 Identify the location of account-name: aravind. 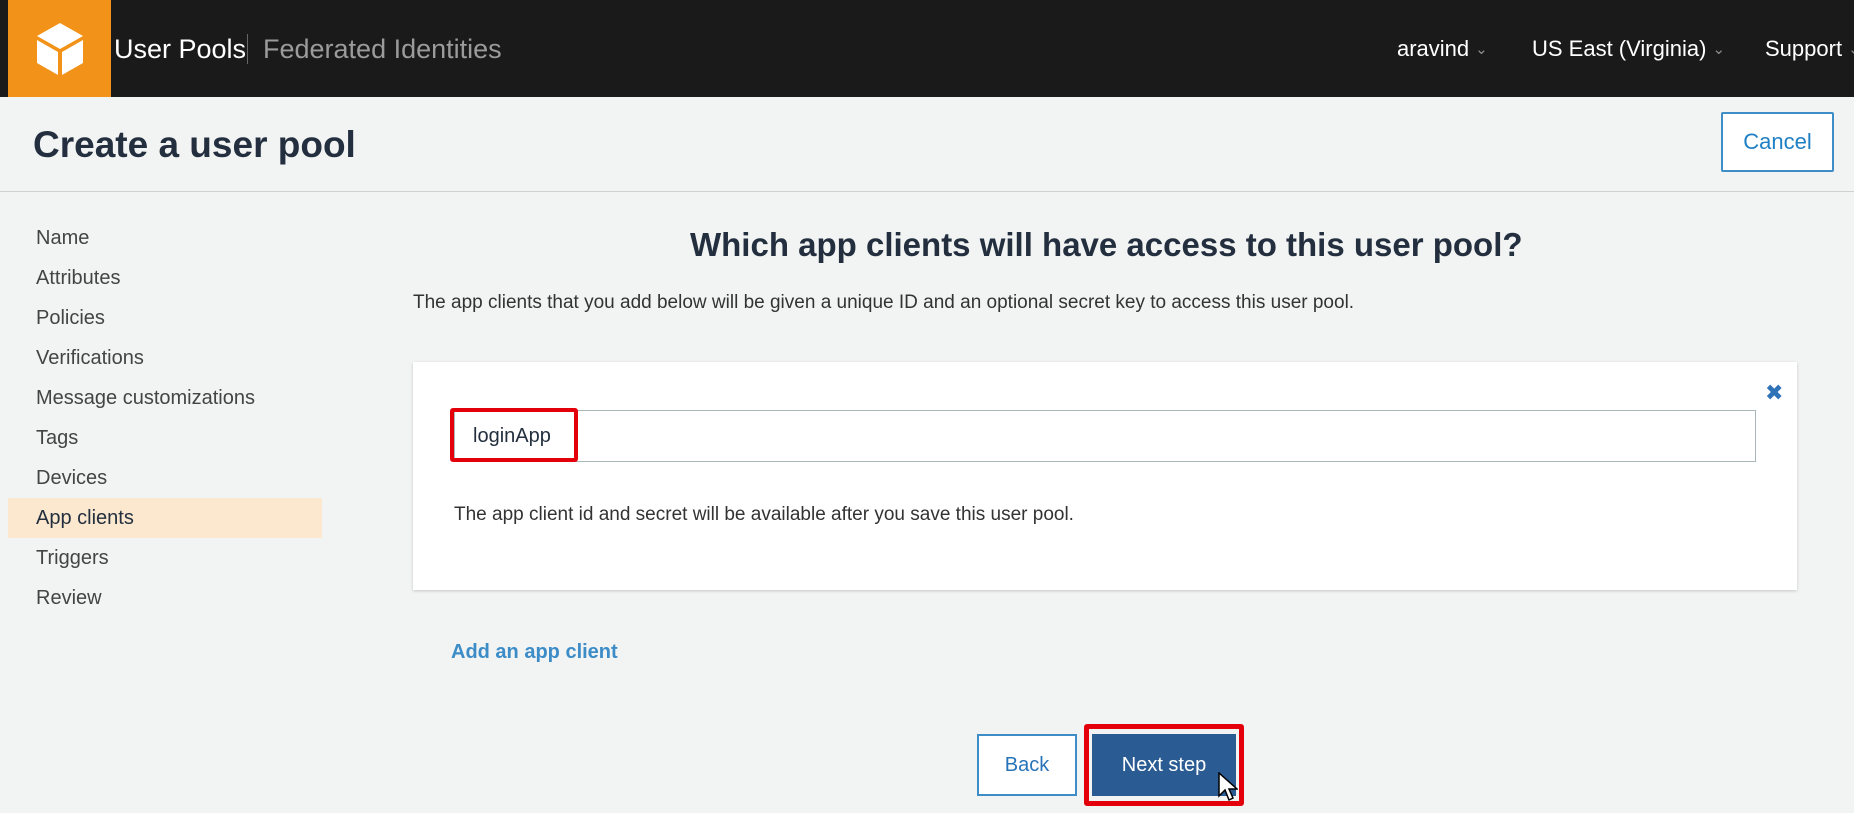
(1433, 48).